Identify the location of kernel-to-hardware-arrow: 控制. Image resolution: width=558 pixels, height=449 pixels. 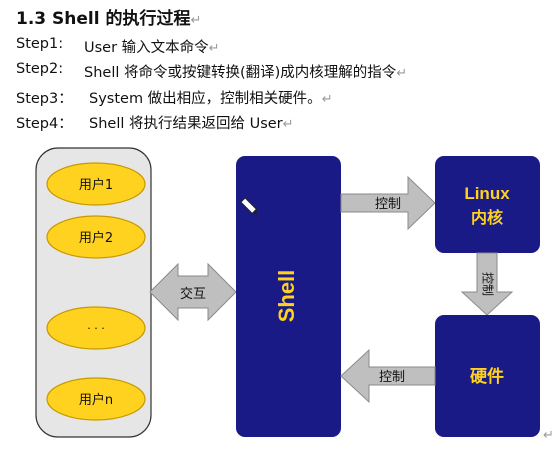
(487, 284).